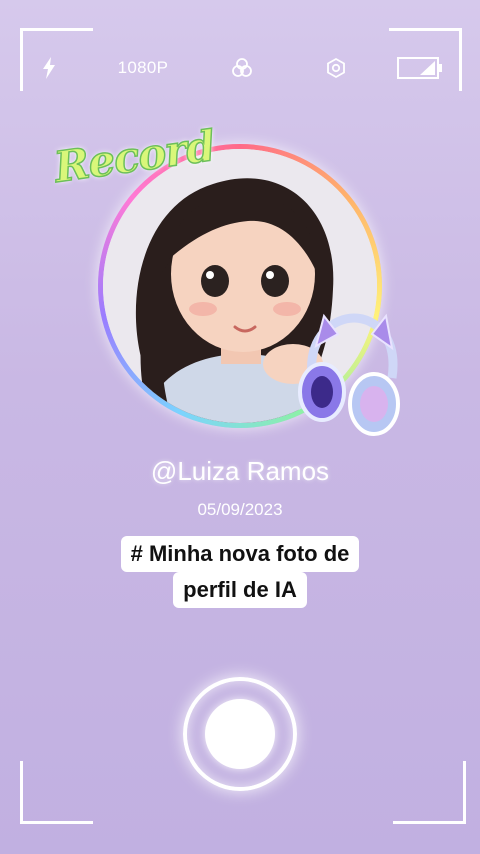 Image resolution: width=480 pixels, height=854 pixels. I want to click on flash-button, so click(49, 68).